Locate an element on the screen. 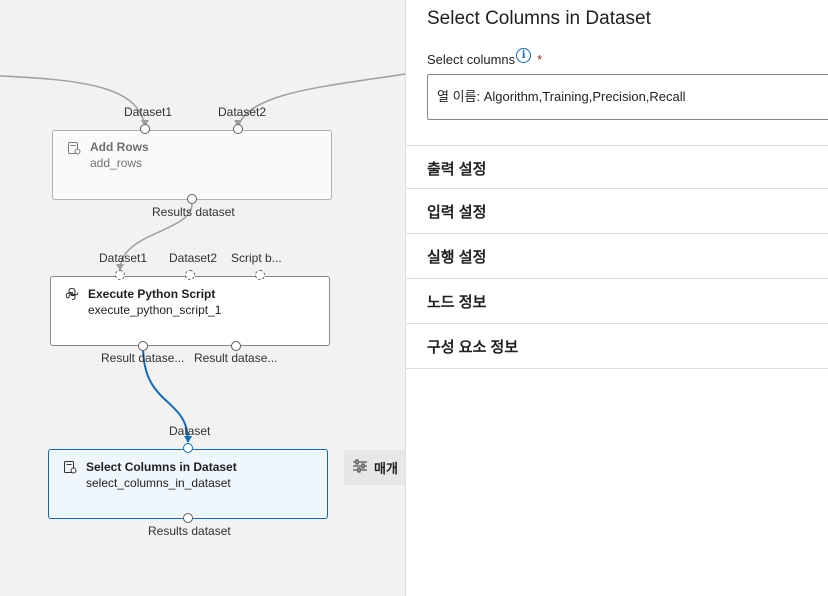 This screenshot has width=828, height=596. divider is located at coordinates (617, 368).